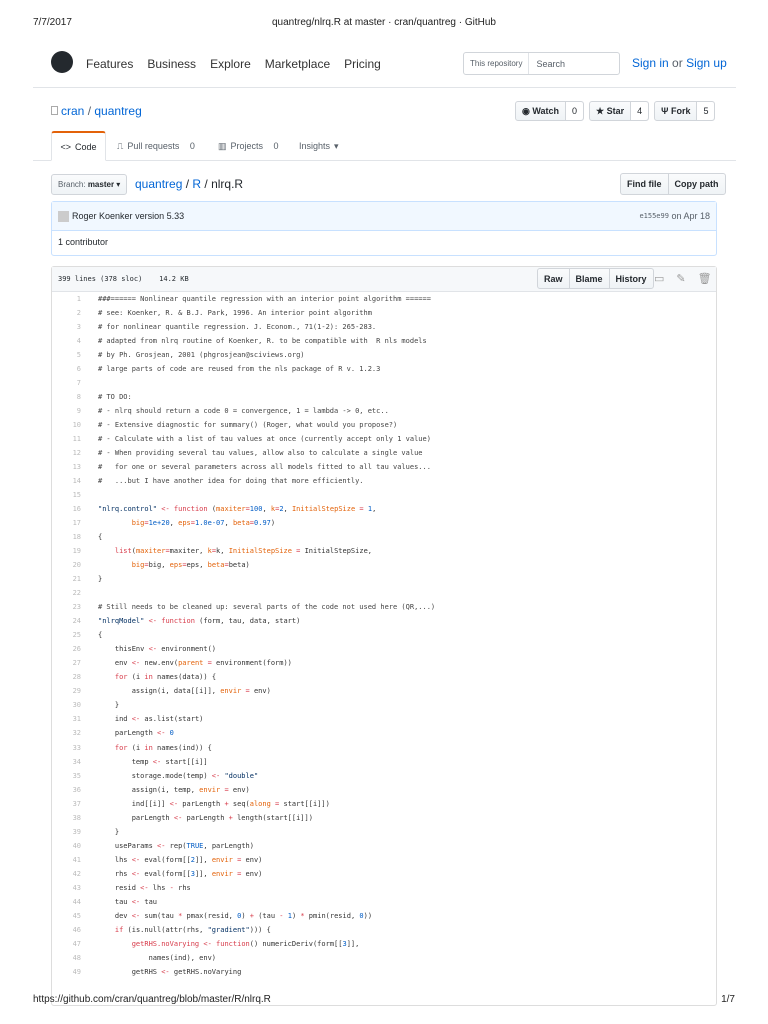 The width and height of the screenshot is (768, 1024). I want to click on line-number: 37, so click(66, 804).